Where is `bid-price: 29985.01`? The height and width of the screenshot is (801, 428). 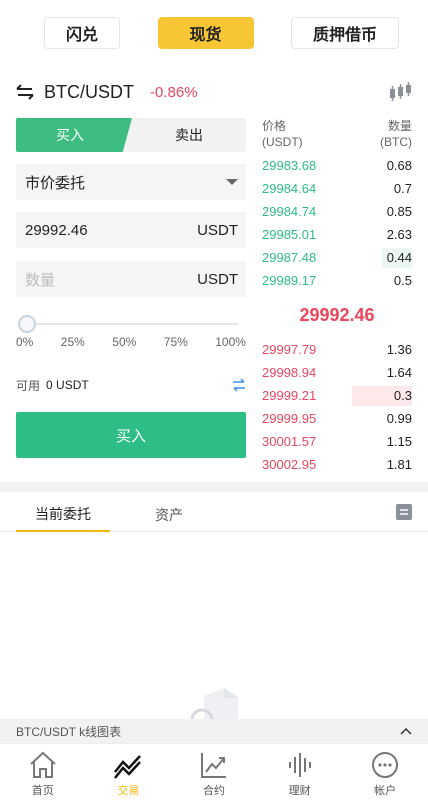
bid-price: 29985.01 is located at coordinates (289, 234).